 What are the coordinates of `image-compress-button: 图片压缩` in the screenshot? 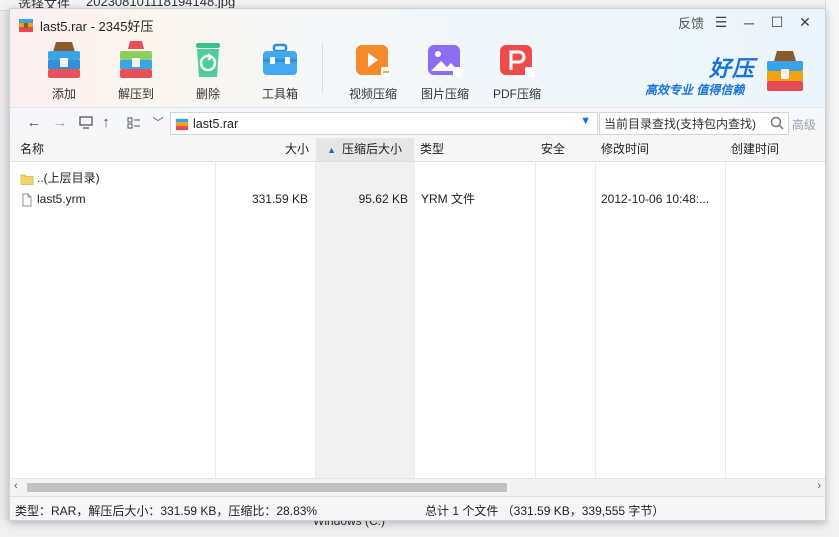 It's located at (445, 70).